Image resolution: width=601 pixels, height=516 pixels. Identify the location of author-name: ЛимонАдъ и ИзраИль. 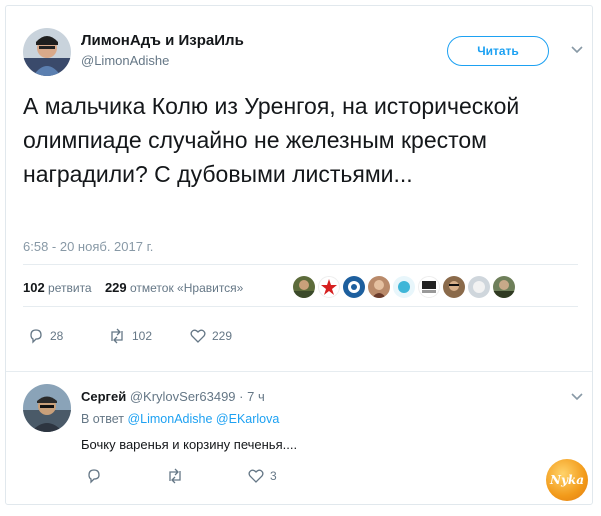
(162, 40).